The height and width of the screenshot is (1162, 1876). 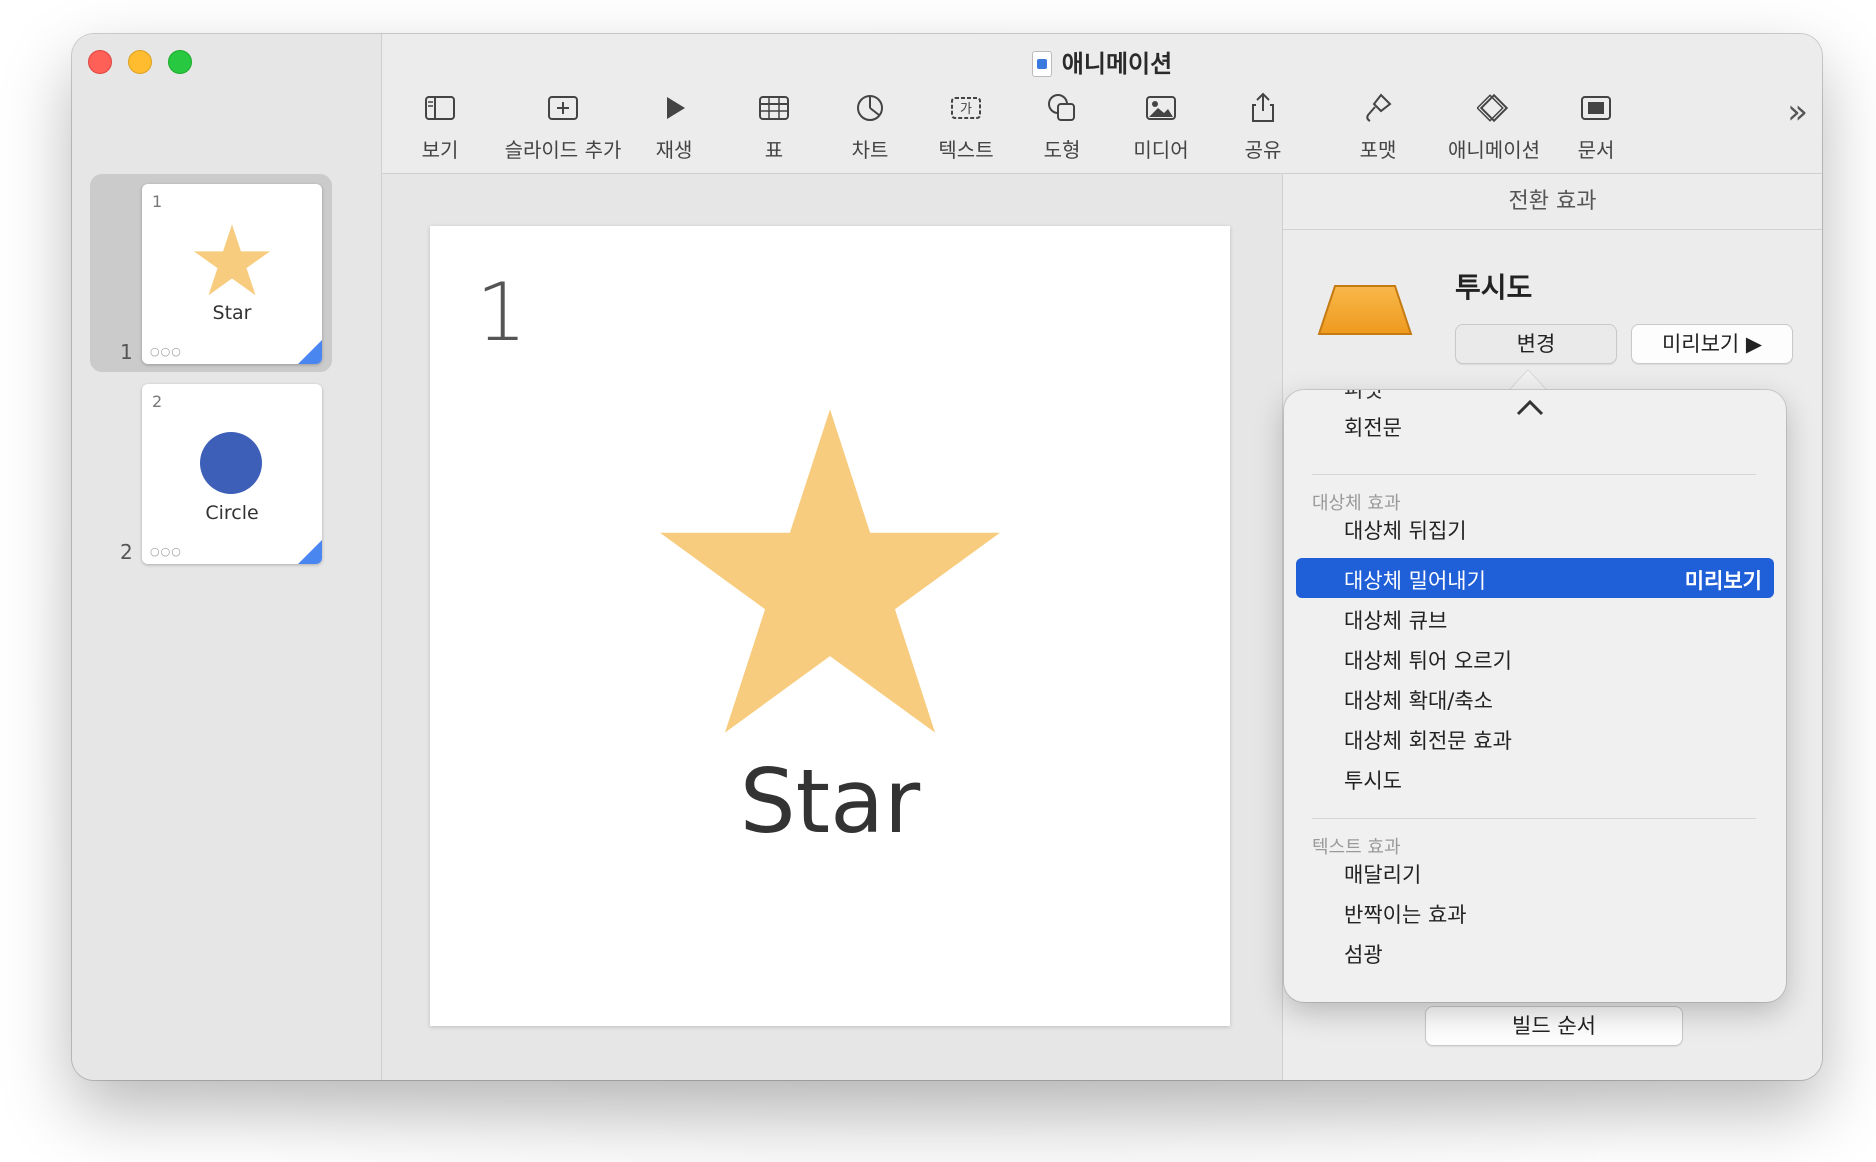 What do you see at coordinates (1356, 503) in the screenshot?
I see `section-object-effects: 대상체 효과` at bounding box center [1356, 503].